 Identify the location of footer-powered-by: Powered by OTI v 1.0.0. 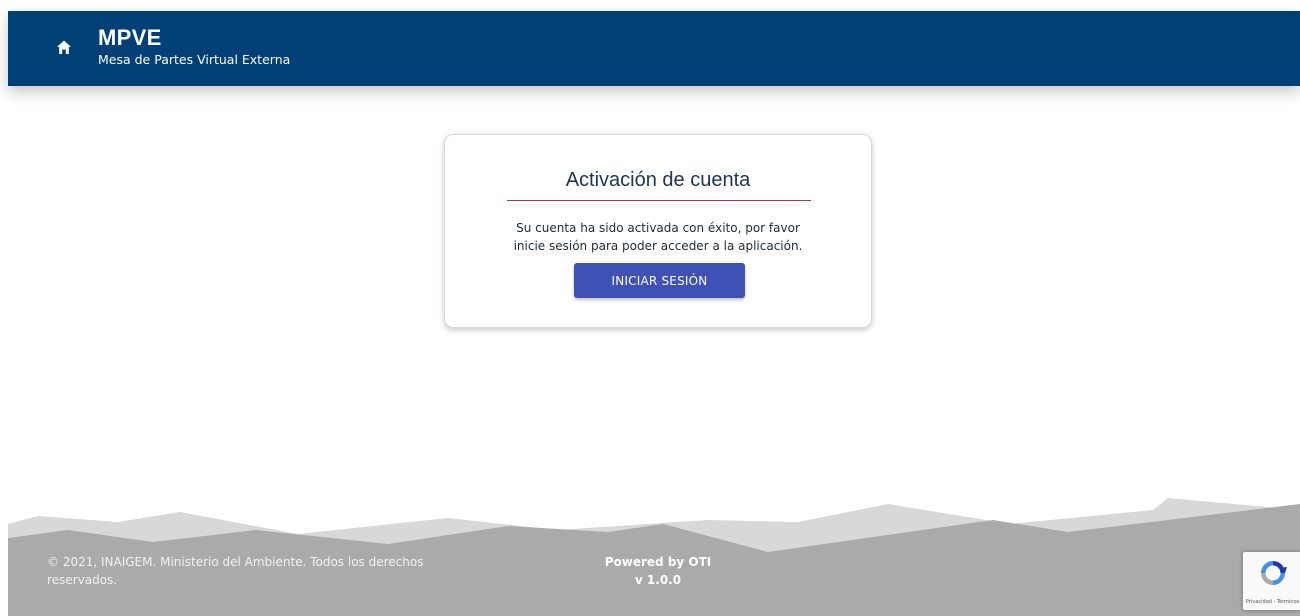
(658, 571).